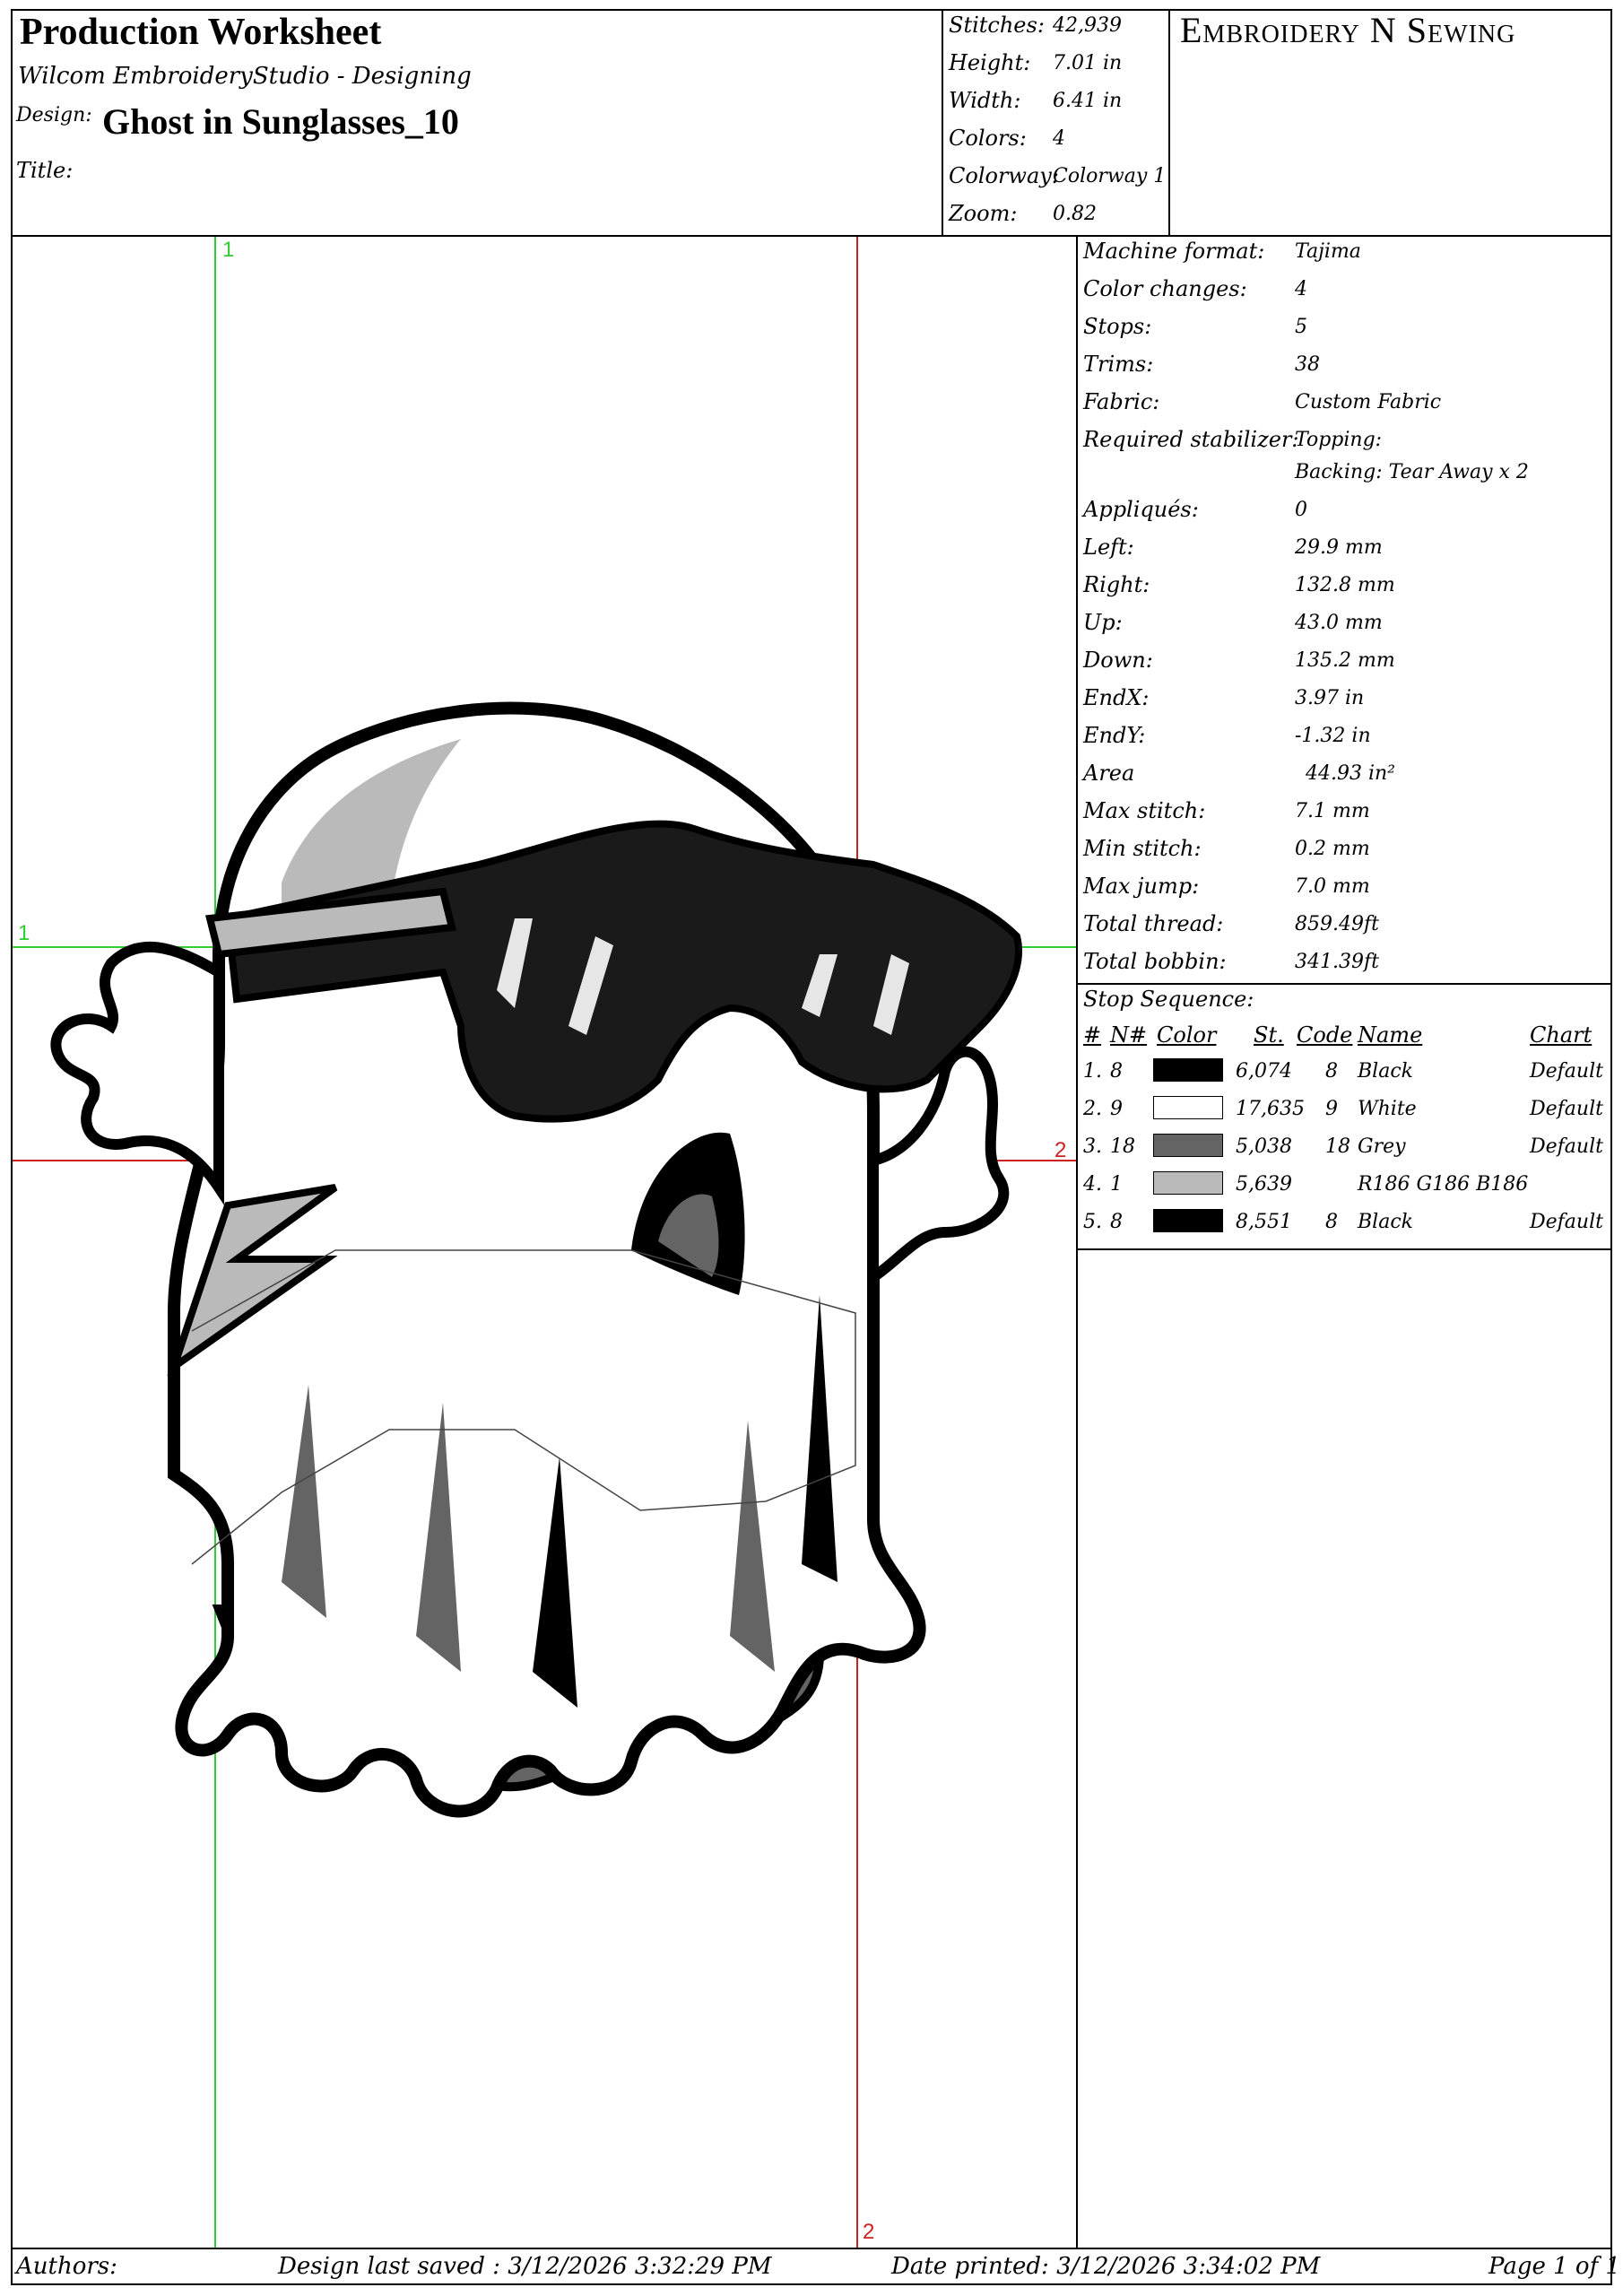  Describe the element at coordinates (1116, 1109) in the screenshot. I see `stop-needle: 9` at that location.